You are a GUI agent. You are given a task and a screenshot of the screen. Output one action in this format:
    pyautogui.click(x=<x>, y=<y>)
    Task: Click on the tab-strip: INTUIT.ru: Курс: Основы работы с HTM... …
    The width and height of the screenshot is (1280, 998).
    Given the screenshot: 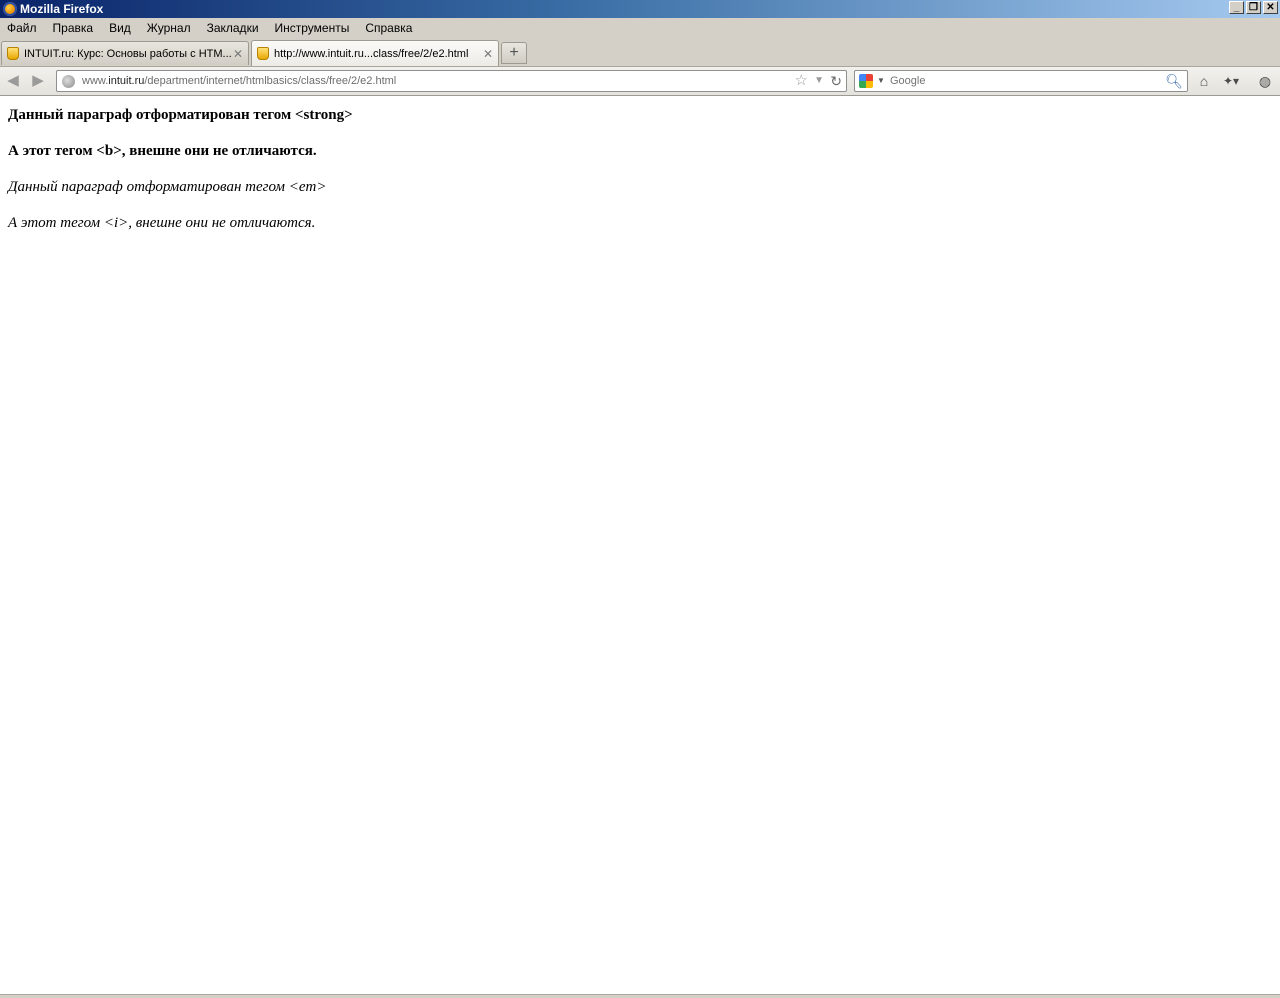 What is the action you would take?
    pyautogui.click(x=640, y=53)
    